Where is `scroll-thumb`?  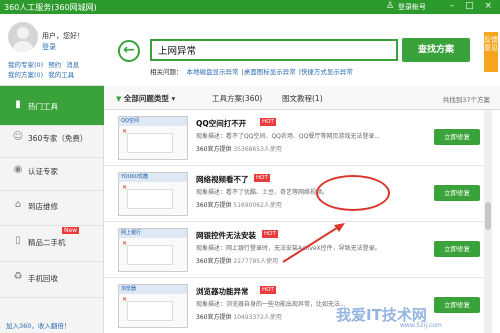
scroll-thumb is located at coordinates (488, 216).